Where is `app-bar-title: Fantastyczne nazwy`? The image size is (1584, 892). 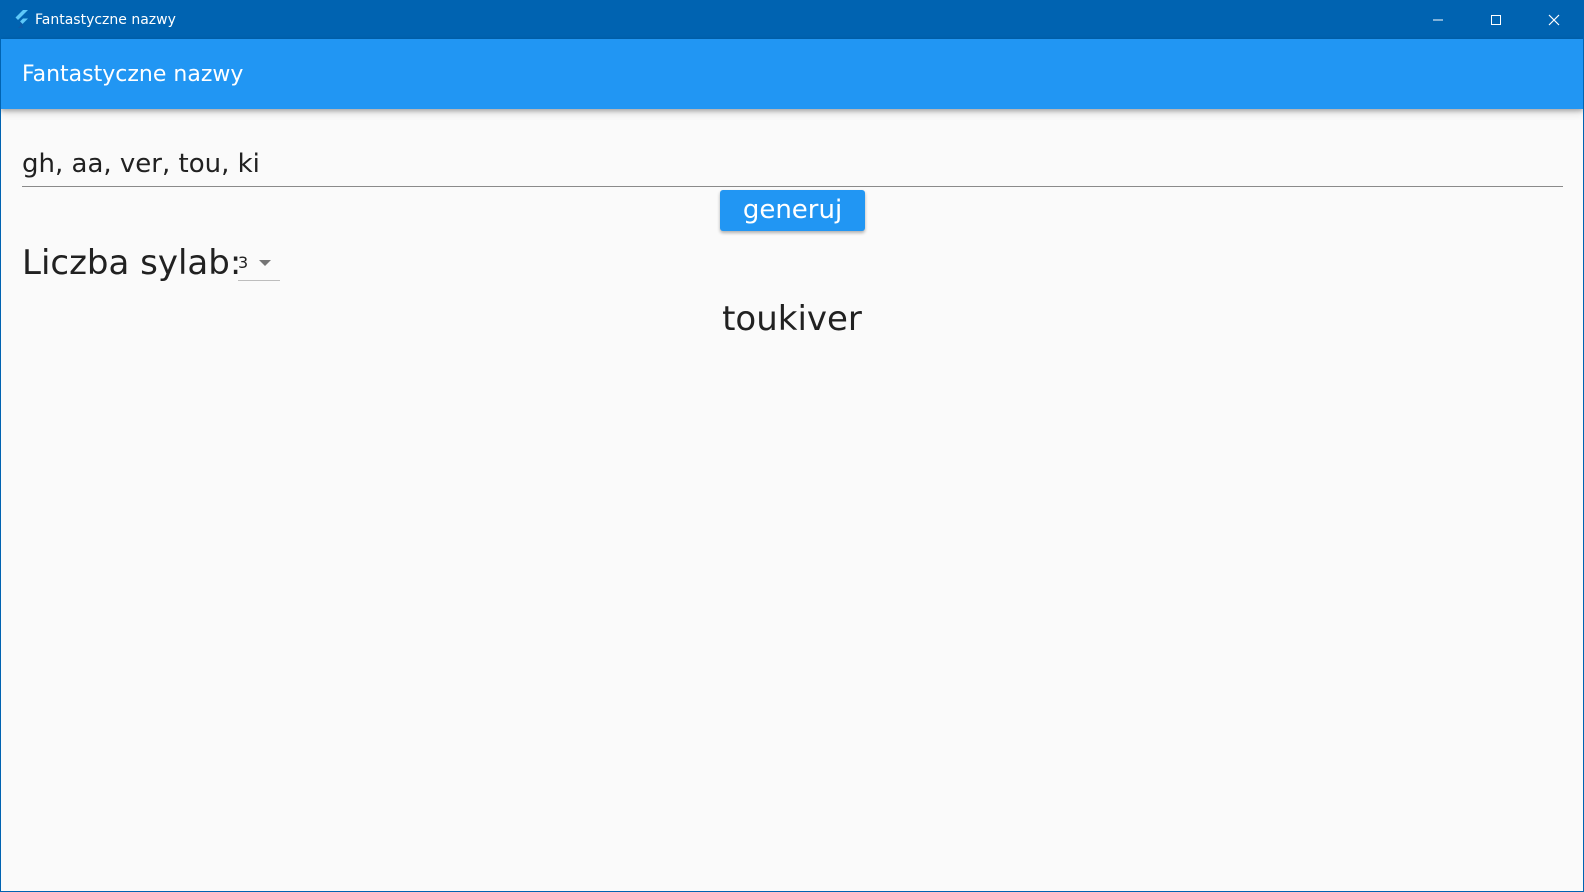
app-bar-title: Fantastyczne nazwy is located at coordinates (133, 74).